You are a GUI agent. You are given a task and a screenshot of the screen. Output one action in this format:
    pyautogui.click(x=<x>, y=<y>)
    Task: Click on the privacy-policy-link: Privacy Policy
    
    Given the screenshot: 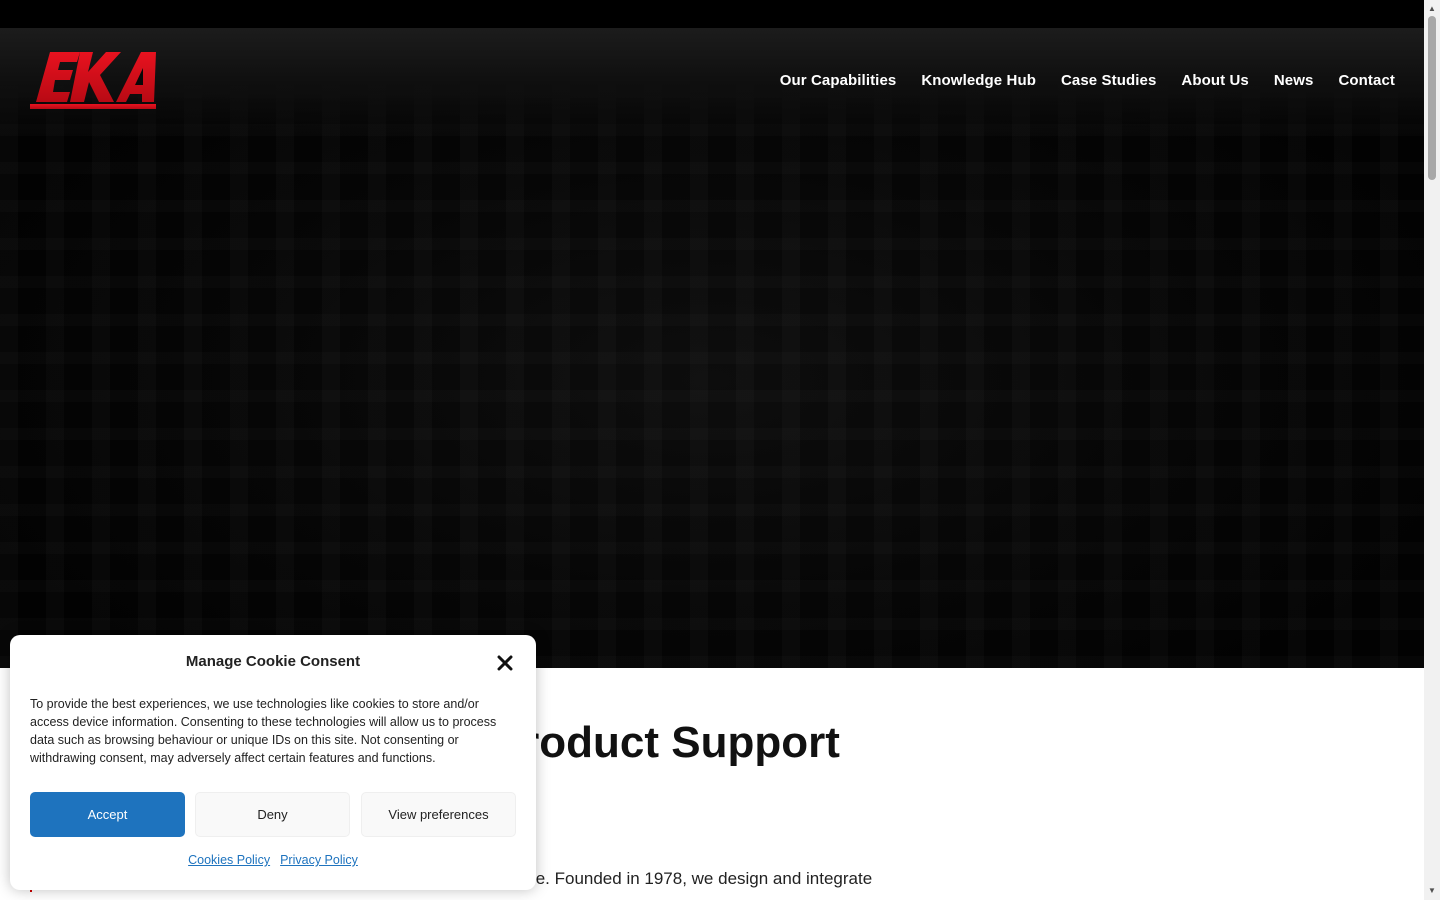 What is the action you would take?
    pyautogui.click(x=319, y=860)
    